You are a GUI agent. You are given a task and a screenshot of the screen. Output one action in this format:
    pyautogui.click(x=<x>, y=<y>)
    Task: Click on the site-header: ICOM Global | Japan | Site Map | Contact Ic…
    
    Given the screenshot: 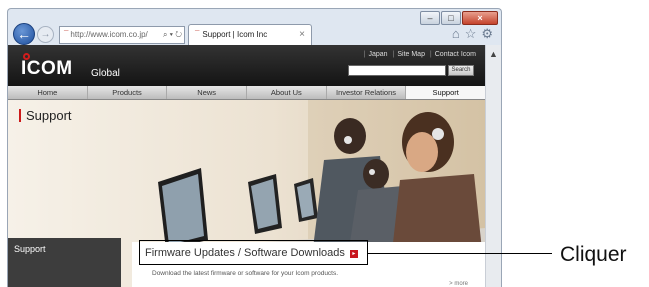 What is the action you would take?
    pyautogui.click(x=247, y=65)
    